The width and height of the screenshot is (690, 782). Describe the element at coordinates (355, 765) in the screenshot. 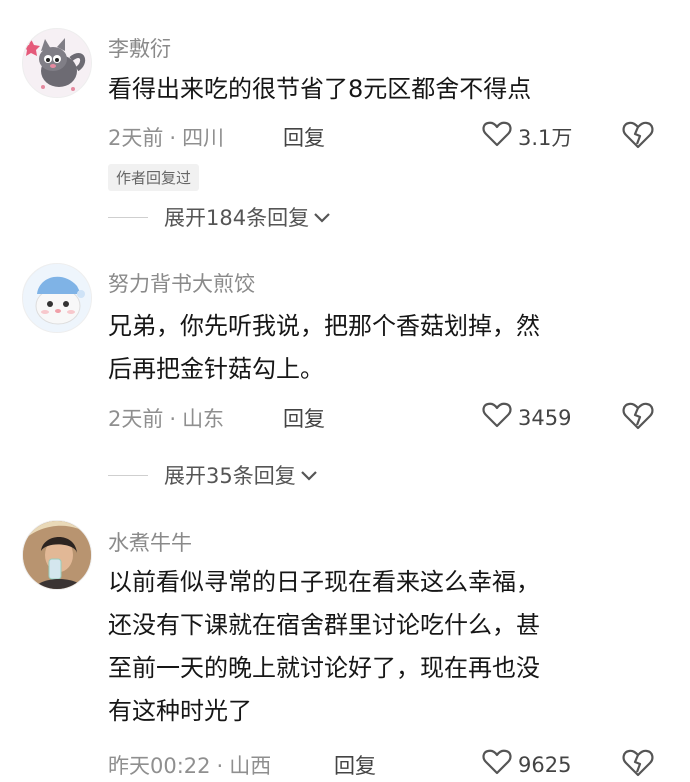

I see `reply-button: 回复` at that location.